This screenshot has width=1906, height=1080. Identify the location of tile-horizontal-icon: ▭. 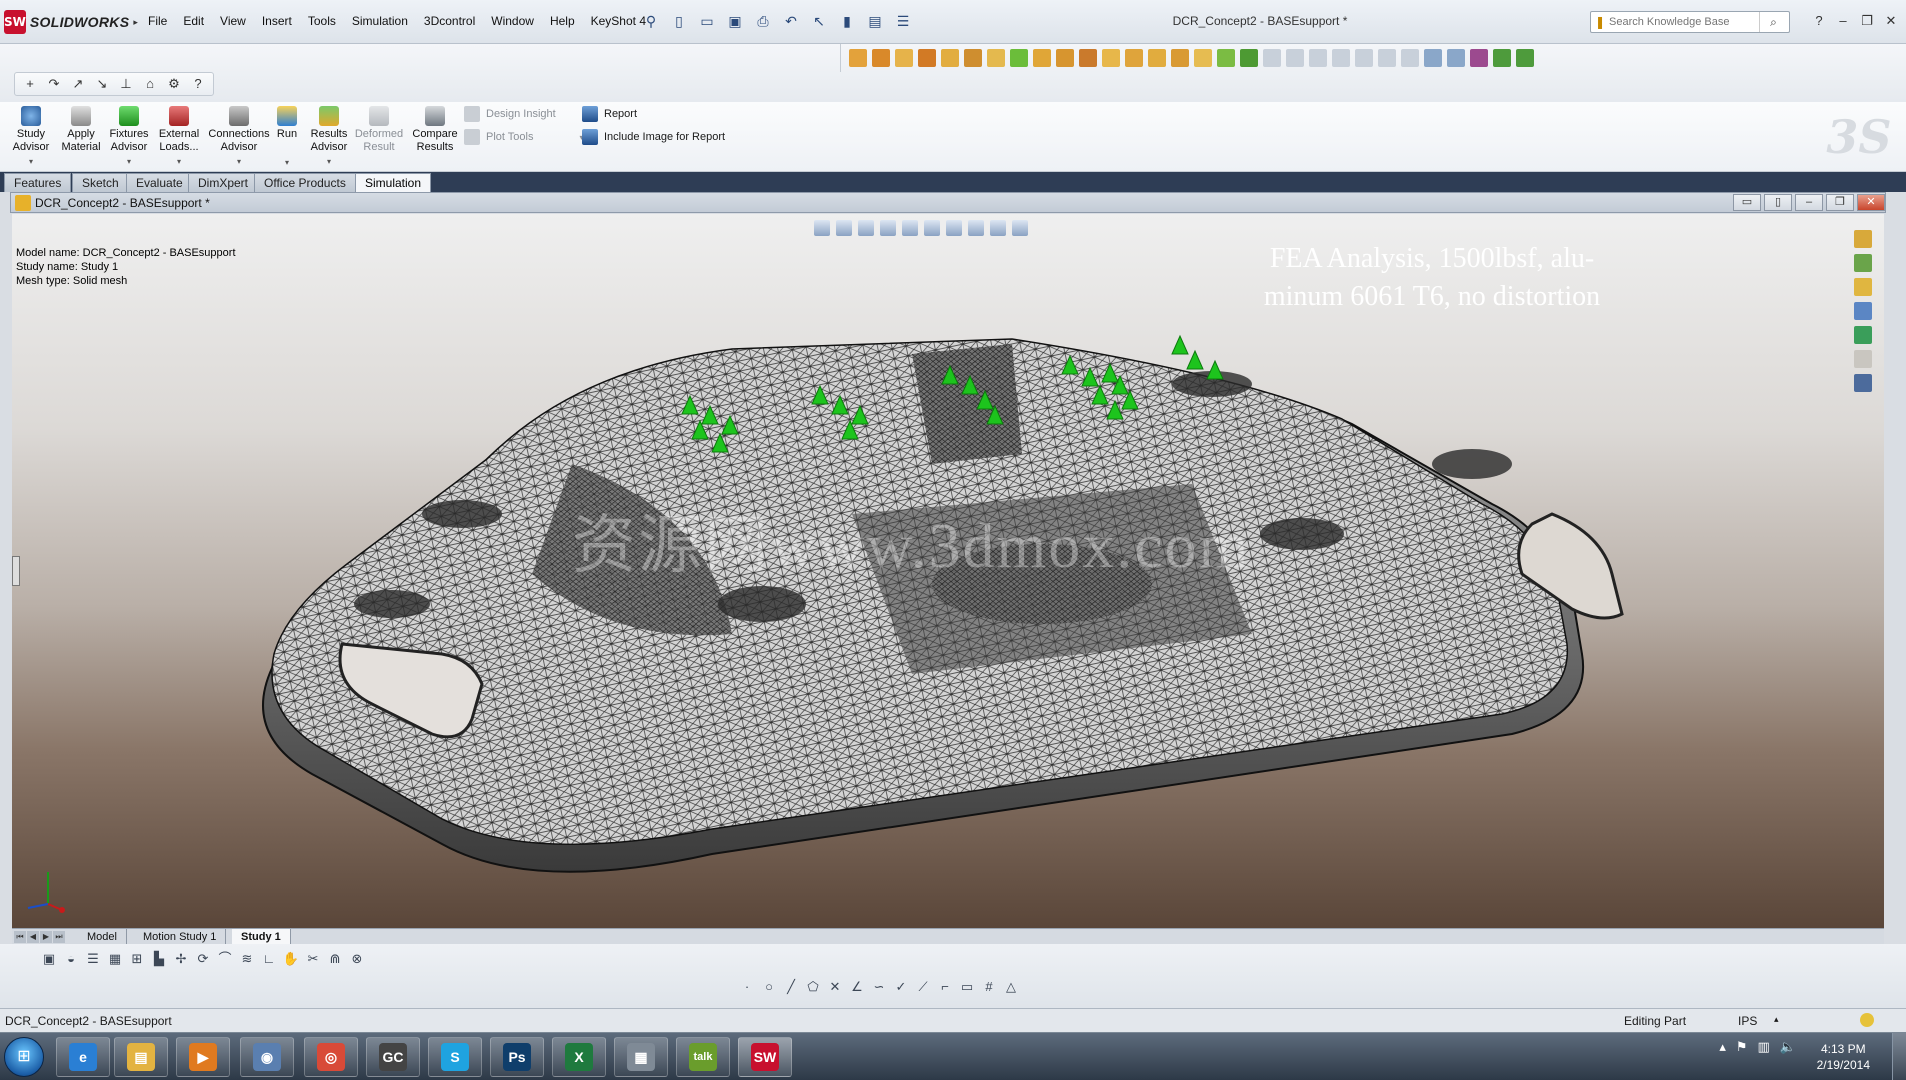
(1747, 202).